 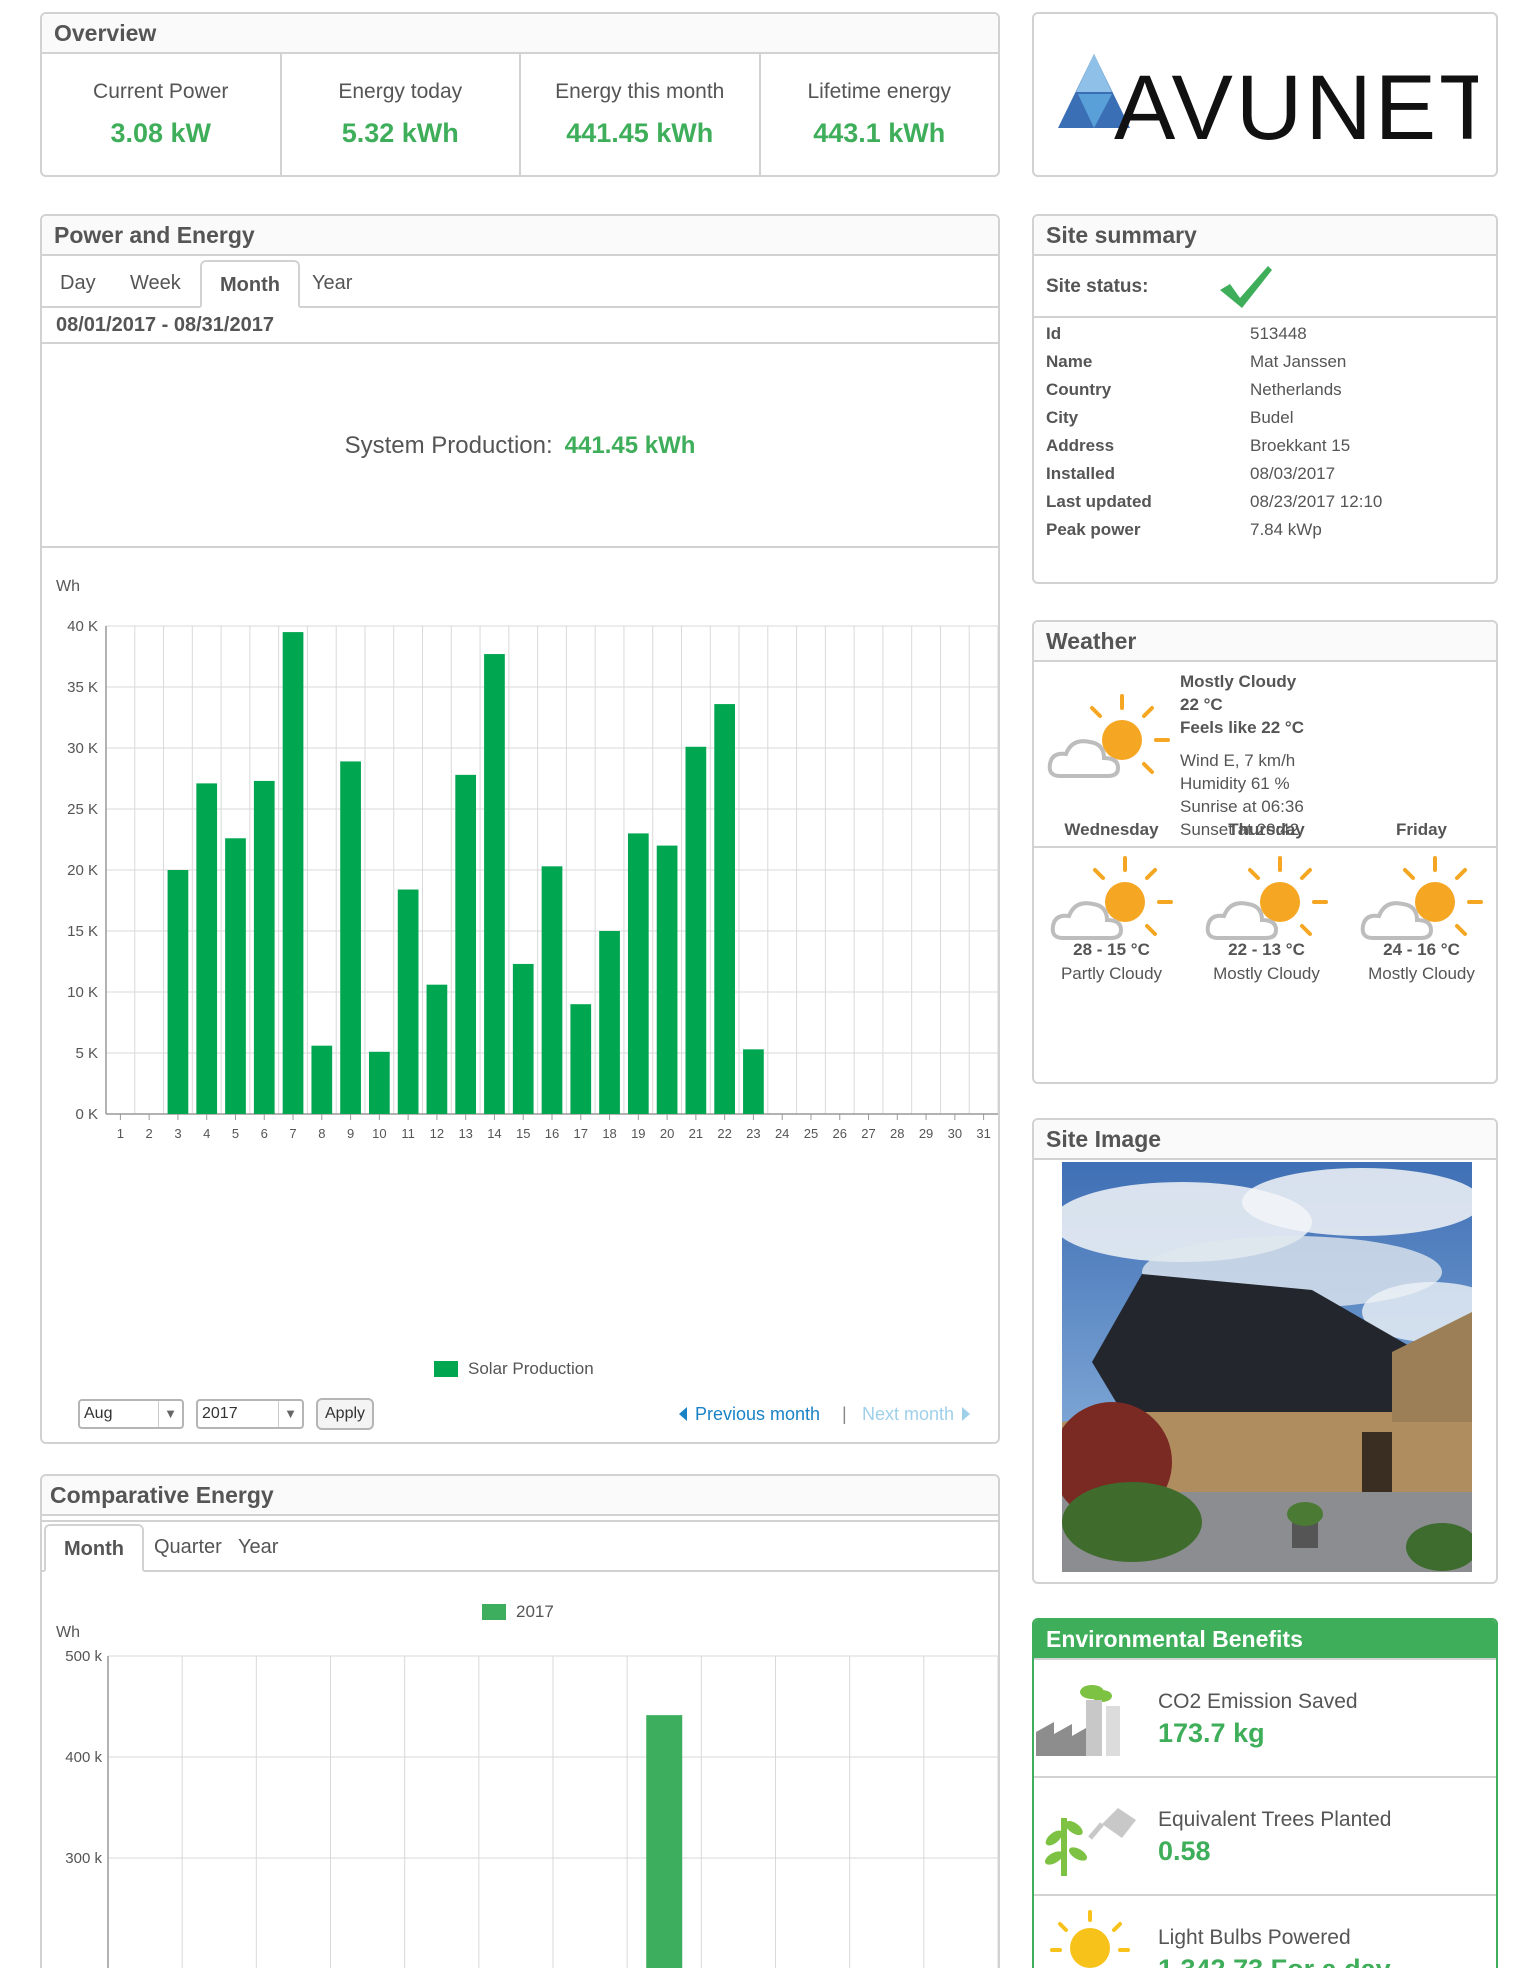 What do you see at coordinates (897, 1133) in the screenshot?
I see `x-tick-label: 28` at bounding box center [897, 1133].